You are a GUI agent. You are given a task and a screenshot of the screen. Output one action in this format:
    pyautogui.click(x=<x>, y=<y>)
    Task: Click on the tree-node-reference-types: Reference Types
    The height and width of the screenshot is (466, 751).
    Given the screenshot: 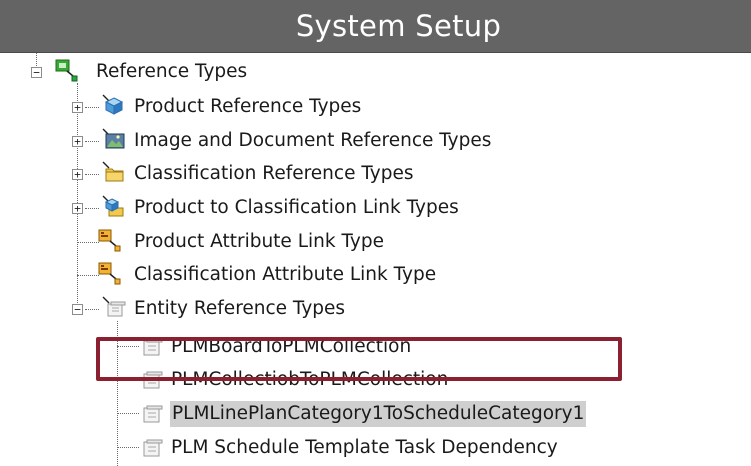 What is the action you would take?
    pyautogui.click(x=171, y=72)
    